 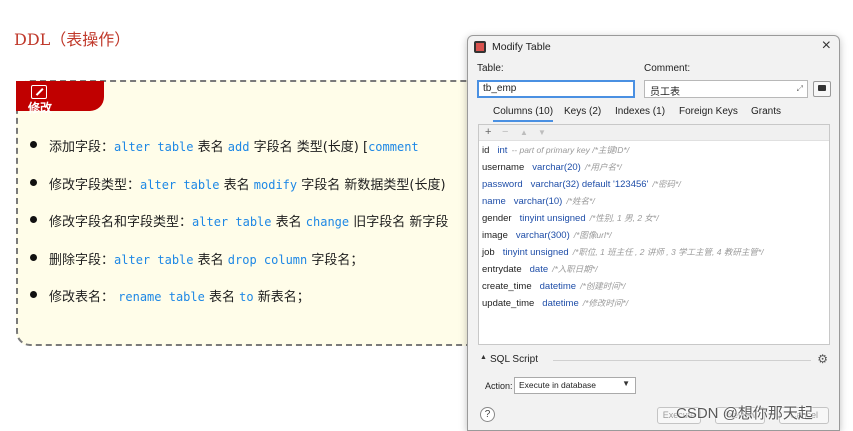 What do you see at coordinates (580, 201) in the screenshot?
I see `column-comment: /*姓名*/` at bounding box center [580, 201].